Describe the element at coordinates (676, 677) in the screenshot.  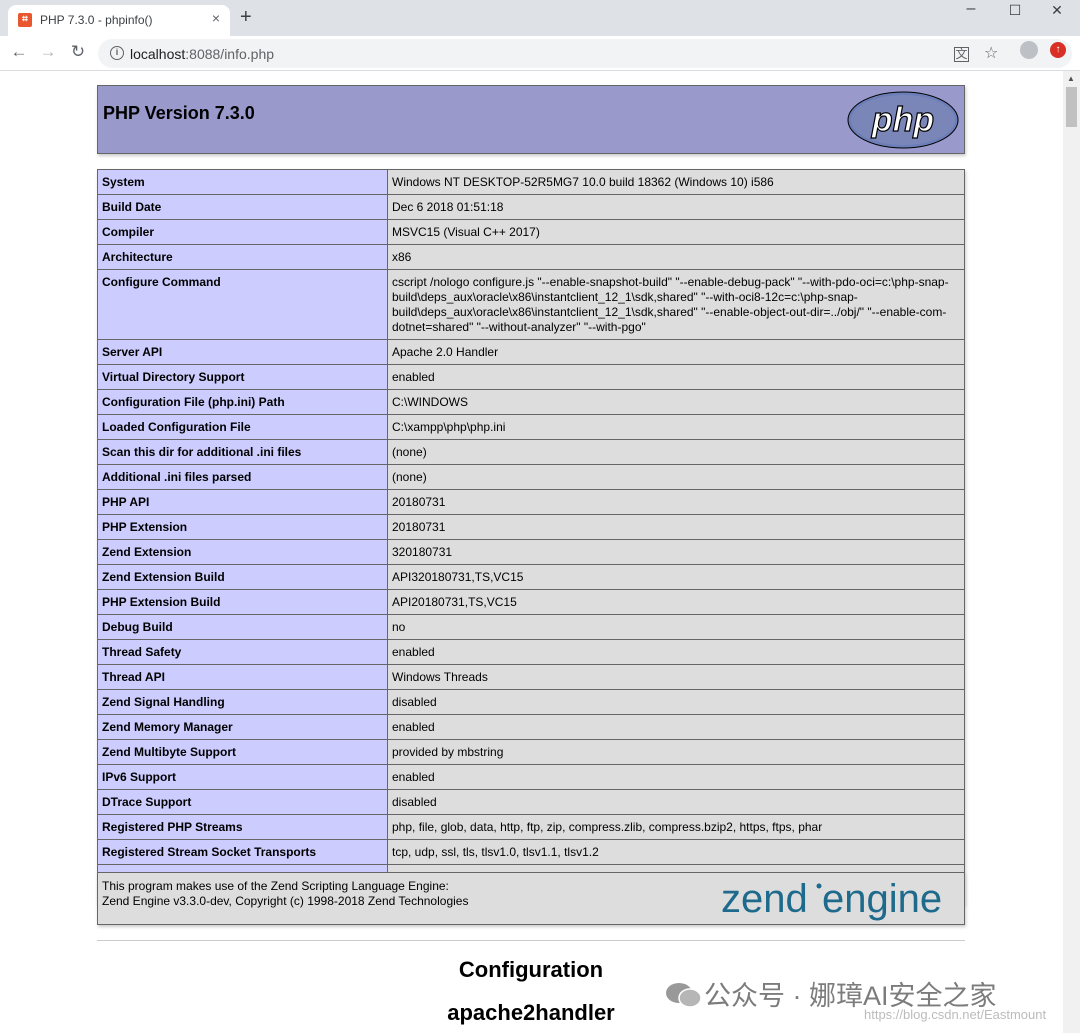
I see `row-value: Windows Threads` at that location.